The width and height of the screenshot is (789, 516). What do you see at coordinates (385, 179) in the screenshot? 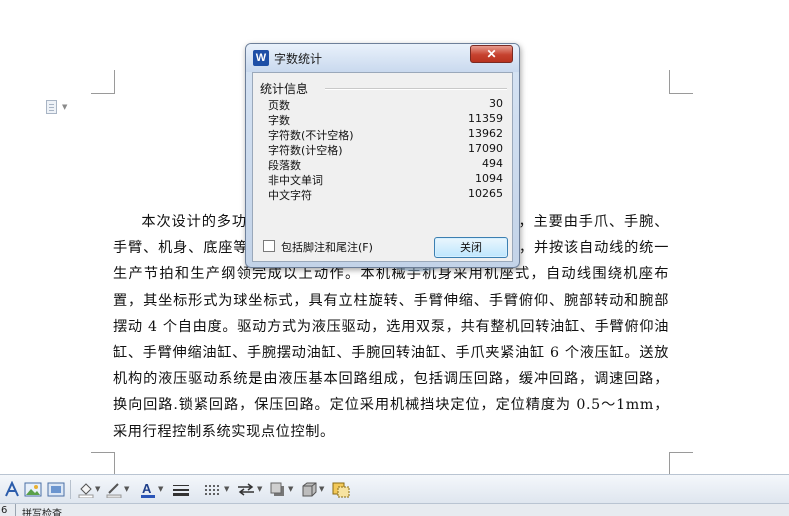
I see `stat-row-non-chinese-words: 非中文单词 1094` at bounding box center [385, 179].